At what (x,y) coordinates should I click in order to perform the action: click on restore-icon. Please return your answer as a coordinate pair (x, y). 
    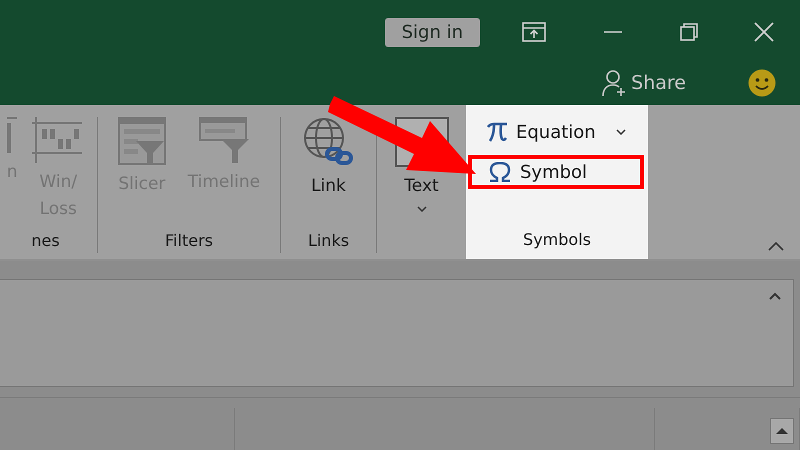
    Looking at the image, I should click on (689, 32).